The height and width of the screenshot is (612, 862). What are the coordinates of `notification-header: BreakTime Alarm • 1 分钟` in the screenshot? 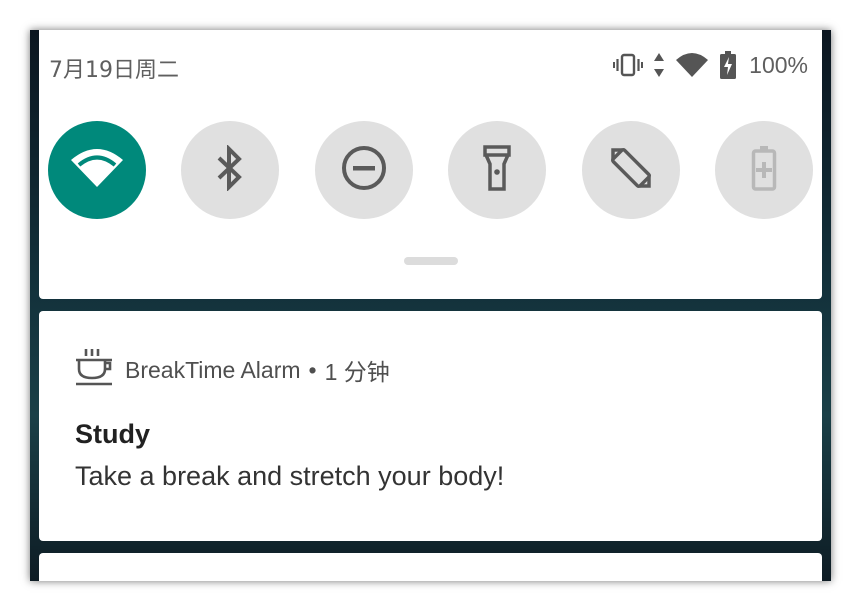 It's located at (232, 370).